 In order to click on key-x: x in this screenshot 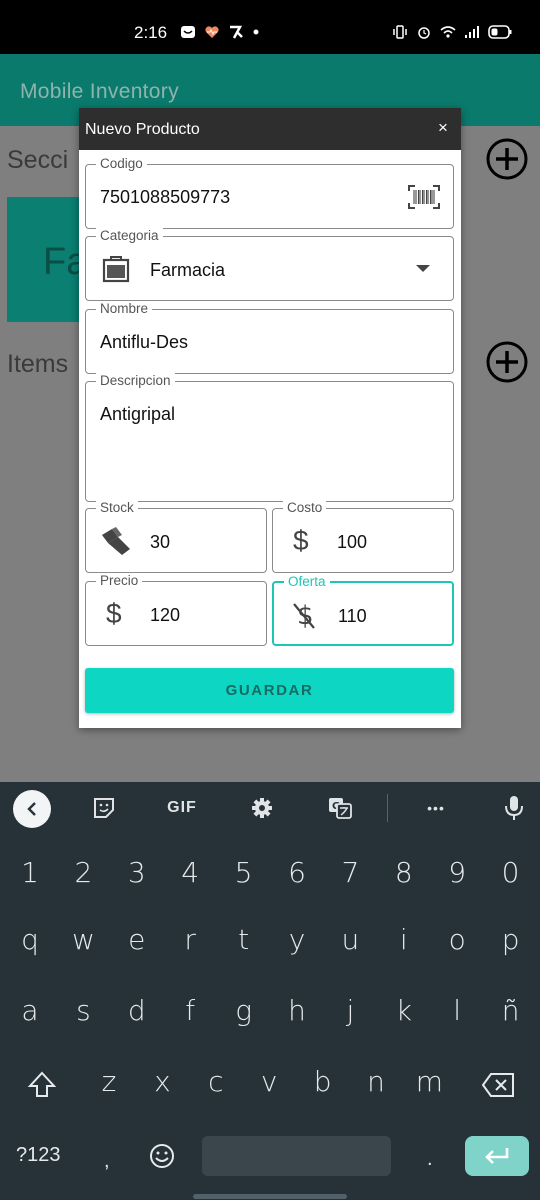, I will do `click(162, 1081)`.